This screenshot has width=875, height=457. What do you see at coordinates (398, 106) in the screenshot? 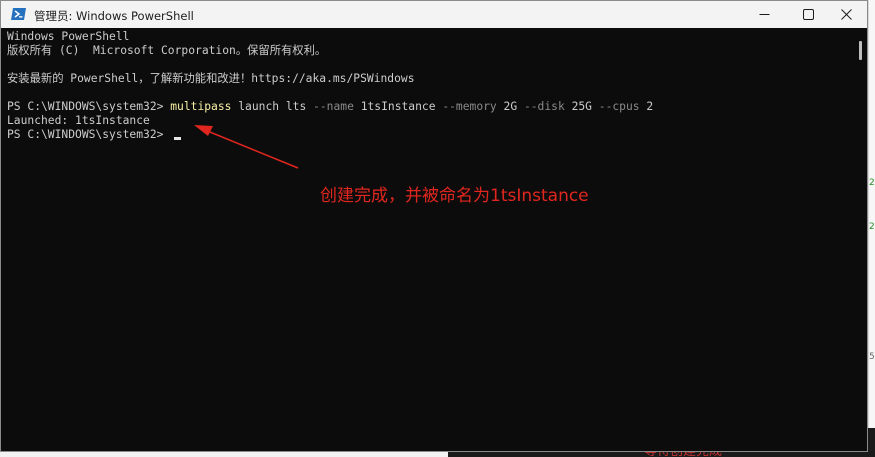
I see `name-value: 1tsInstance` at bounding box center [398, 106].